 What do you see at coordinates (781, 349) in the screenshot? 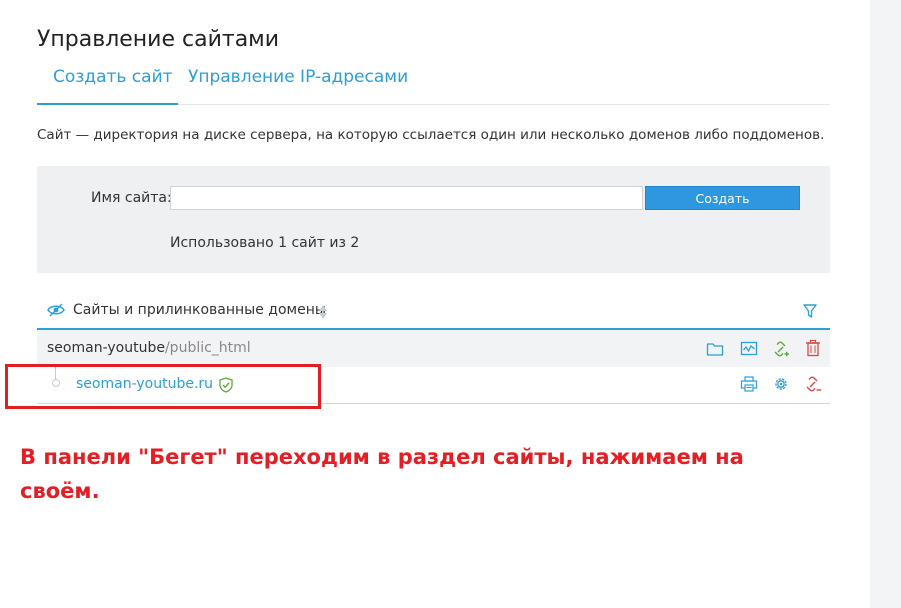
I see `link-add-icon` at bounding box center [781, 349].